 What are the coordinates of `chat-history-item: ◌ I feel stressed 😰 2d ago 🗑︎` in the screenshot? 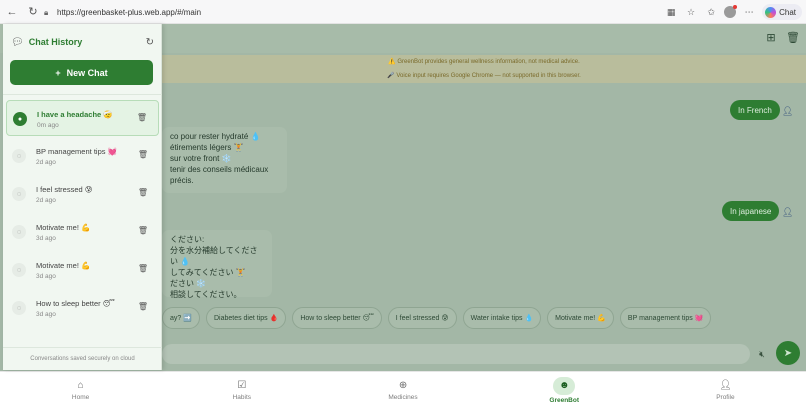 It's located at (82, 194).